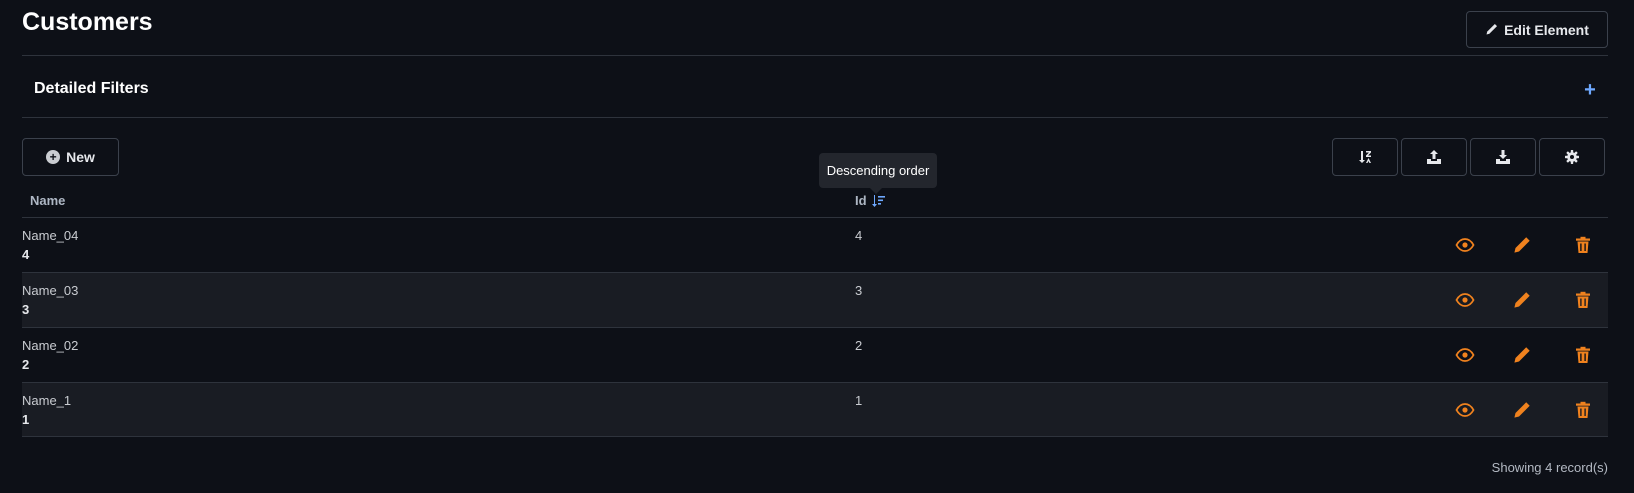 The height and width of the screenshot is (493, 1634). I want to click on table-row: Name_02 2 2, so click(815, 354).